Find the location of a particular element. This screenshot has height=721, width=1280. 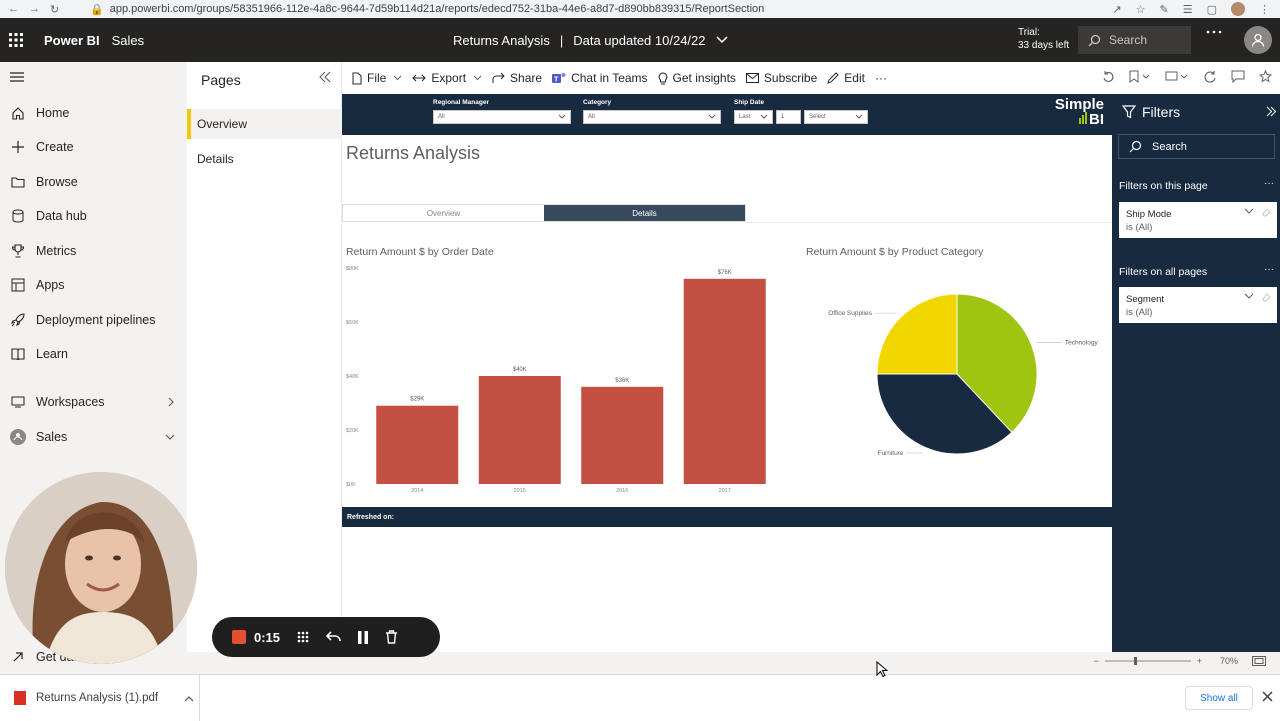

pie-chart: Technology Furniture Office Supplies is located at coordinates (957, 374).